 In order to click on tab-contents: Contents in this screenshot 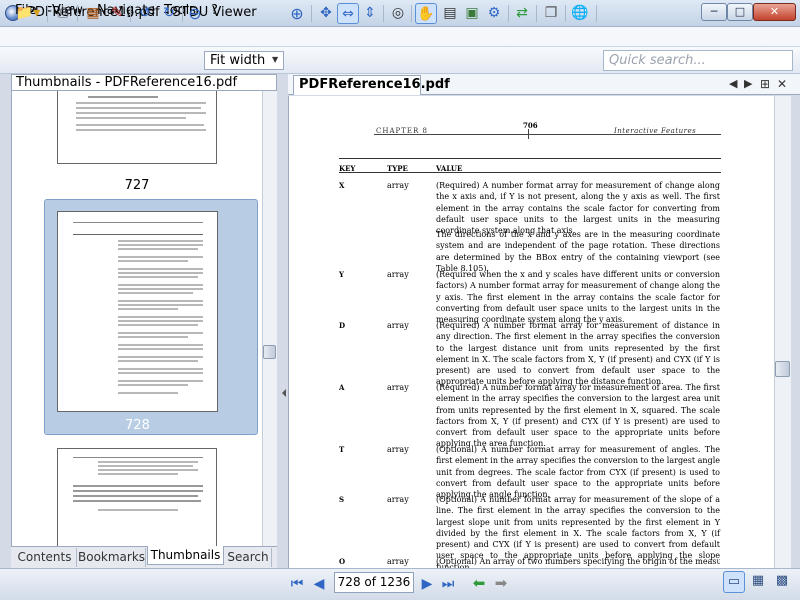, I will do `click(45, 557)`.